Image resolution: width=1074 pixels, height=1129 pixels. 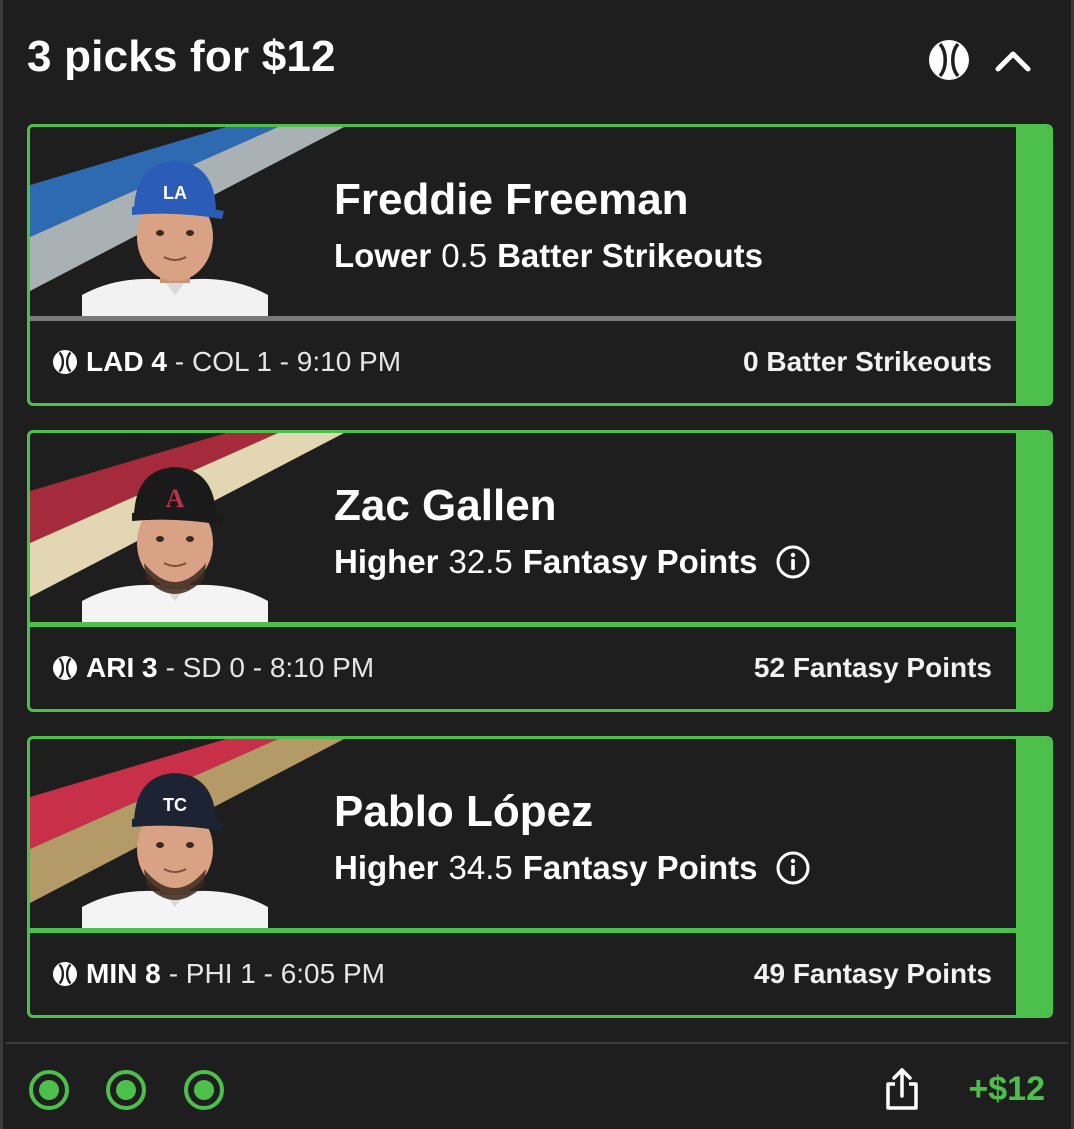 I want to click on pick-line: Higher 34.5 Fantasy Points, so click(x=572, y=868).